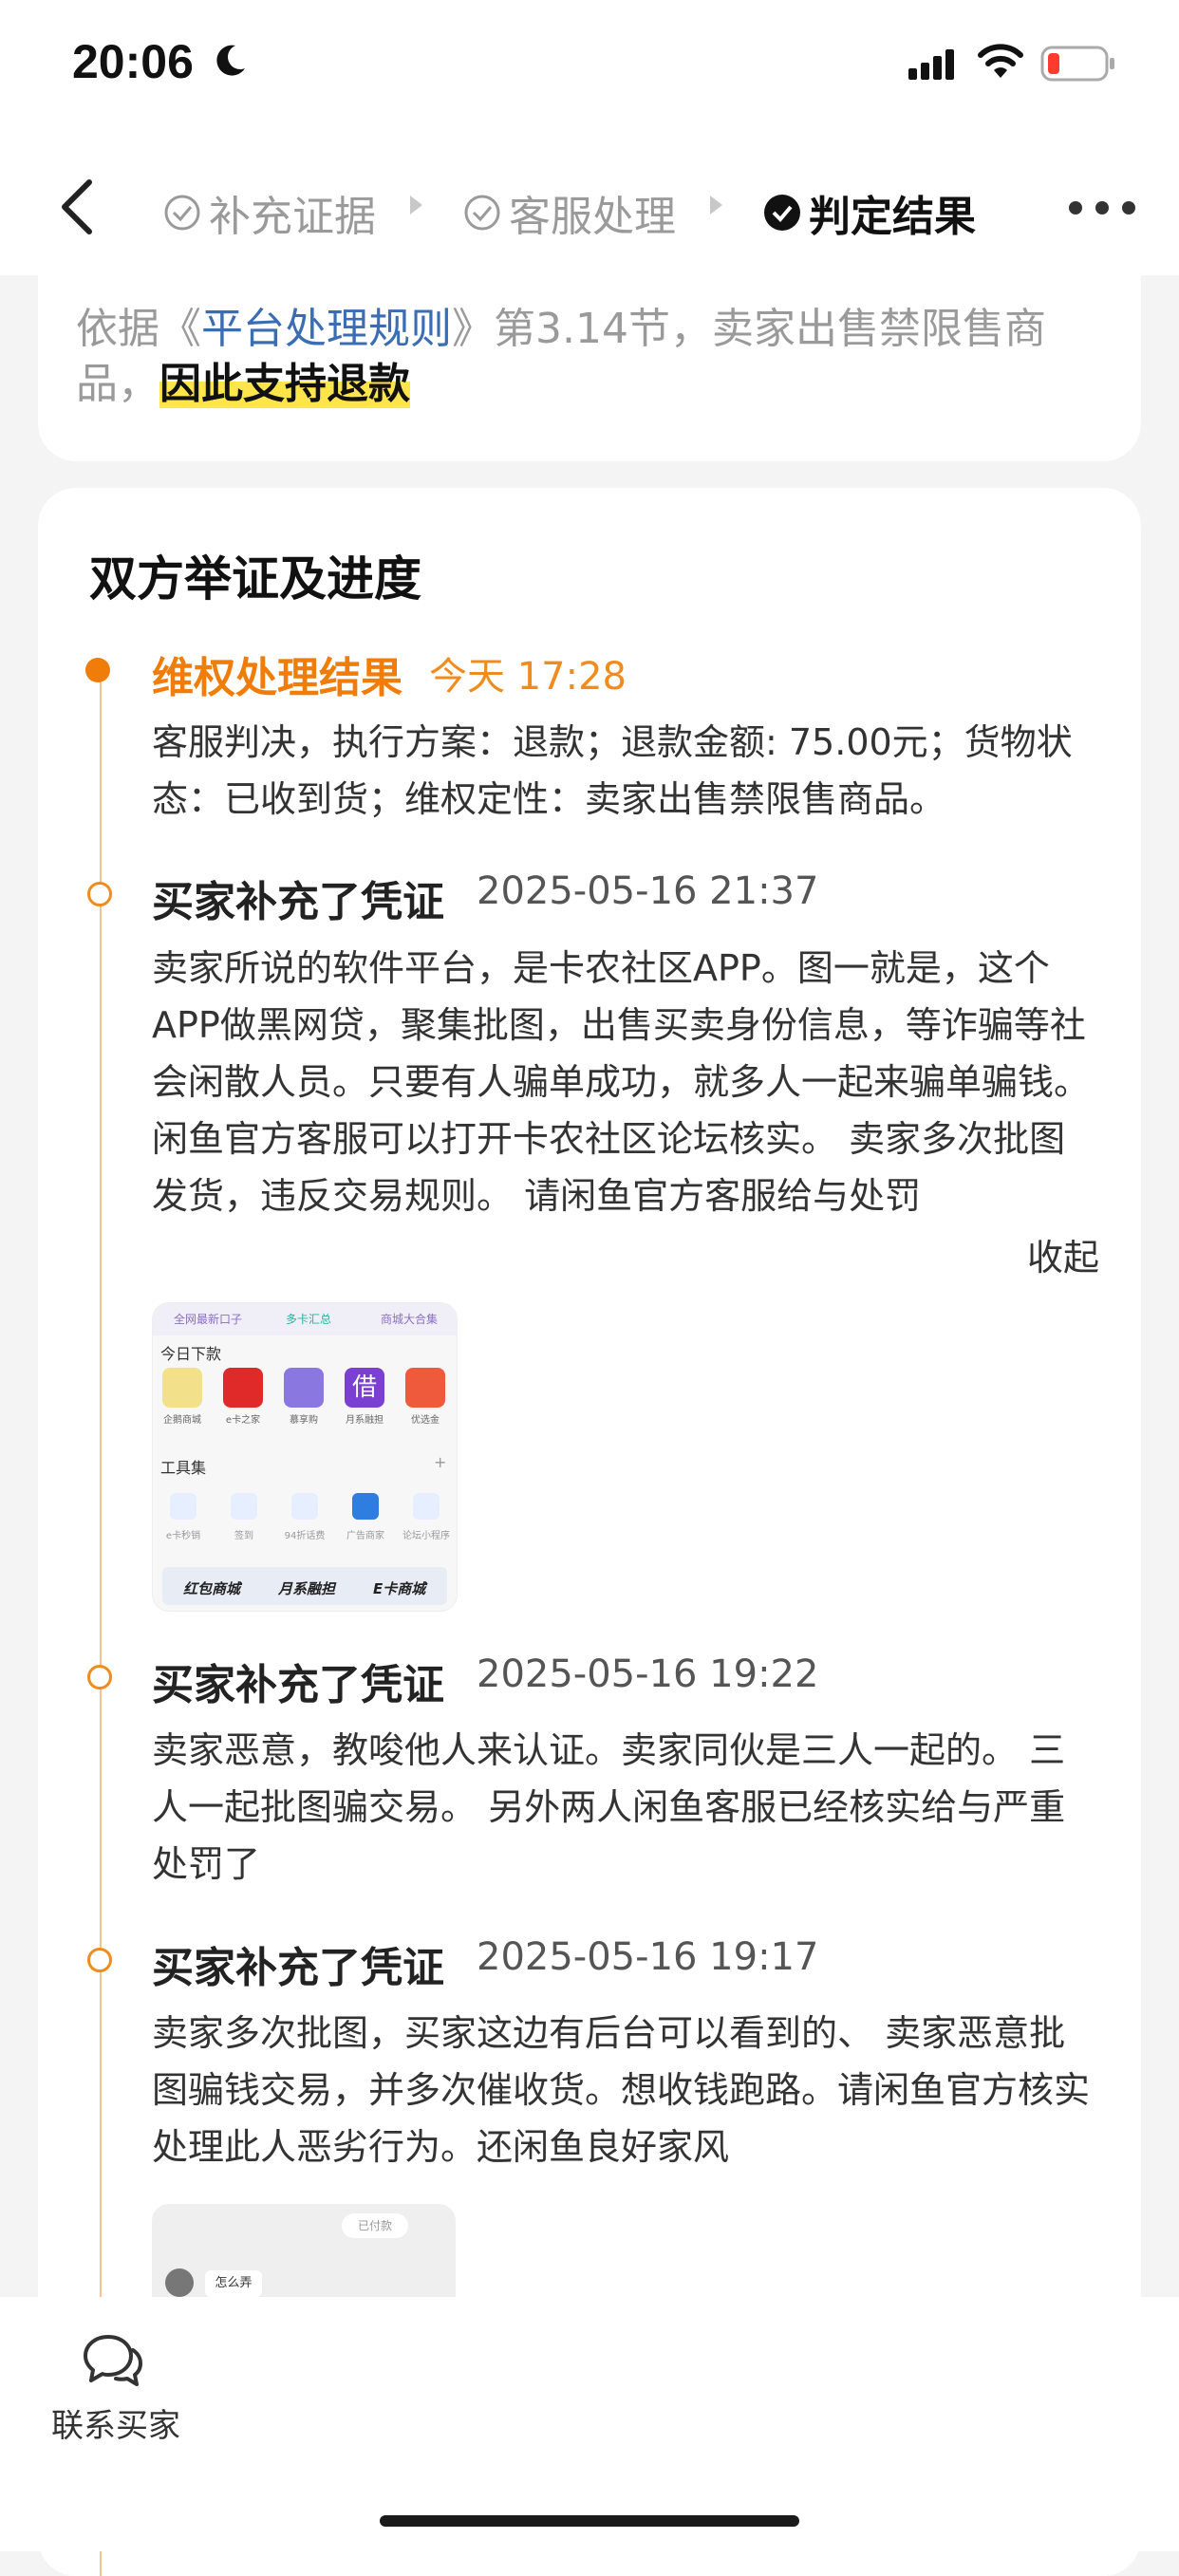 This screenshot has height=2576, width=1179. I want to click on ecard-app-icon, so click(243, 1388).